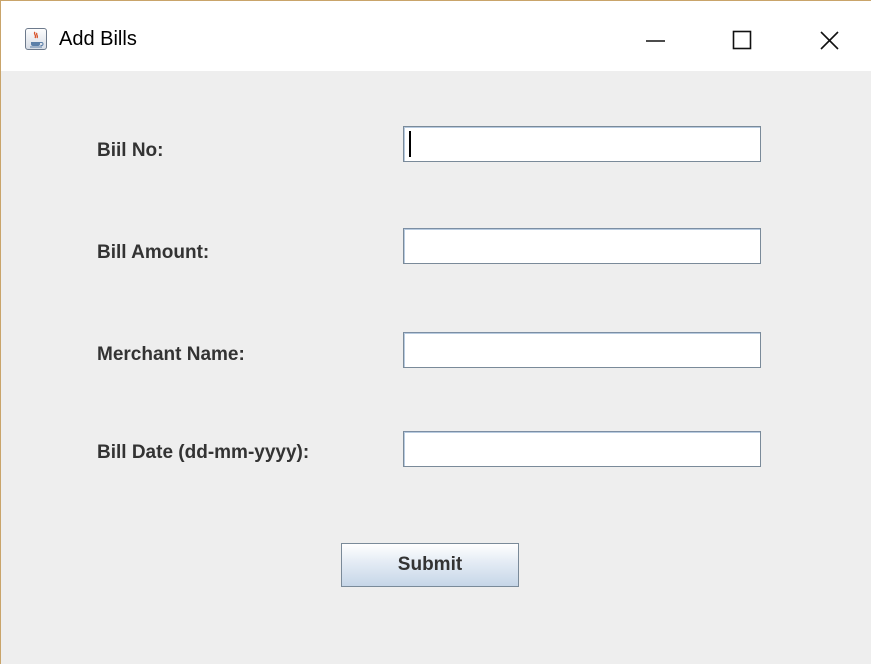  I want to click on merchant-name-label: Merchant Name:, so click(171, 354).